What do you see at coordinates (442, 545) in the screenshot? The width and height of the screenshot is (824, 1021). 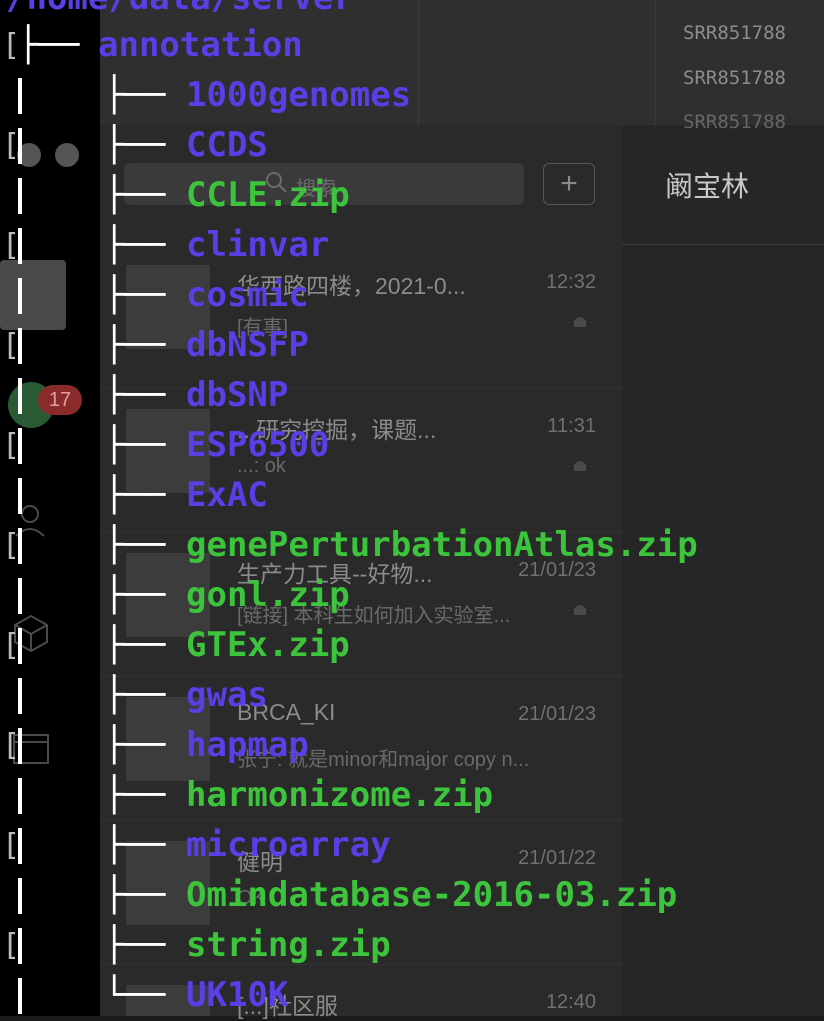 I see `tree-file-entry: genePerturbationAtlas.zip` at bounding box center [442, 545].